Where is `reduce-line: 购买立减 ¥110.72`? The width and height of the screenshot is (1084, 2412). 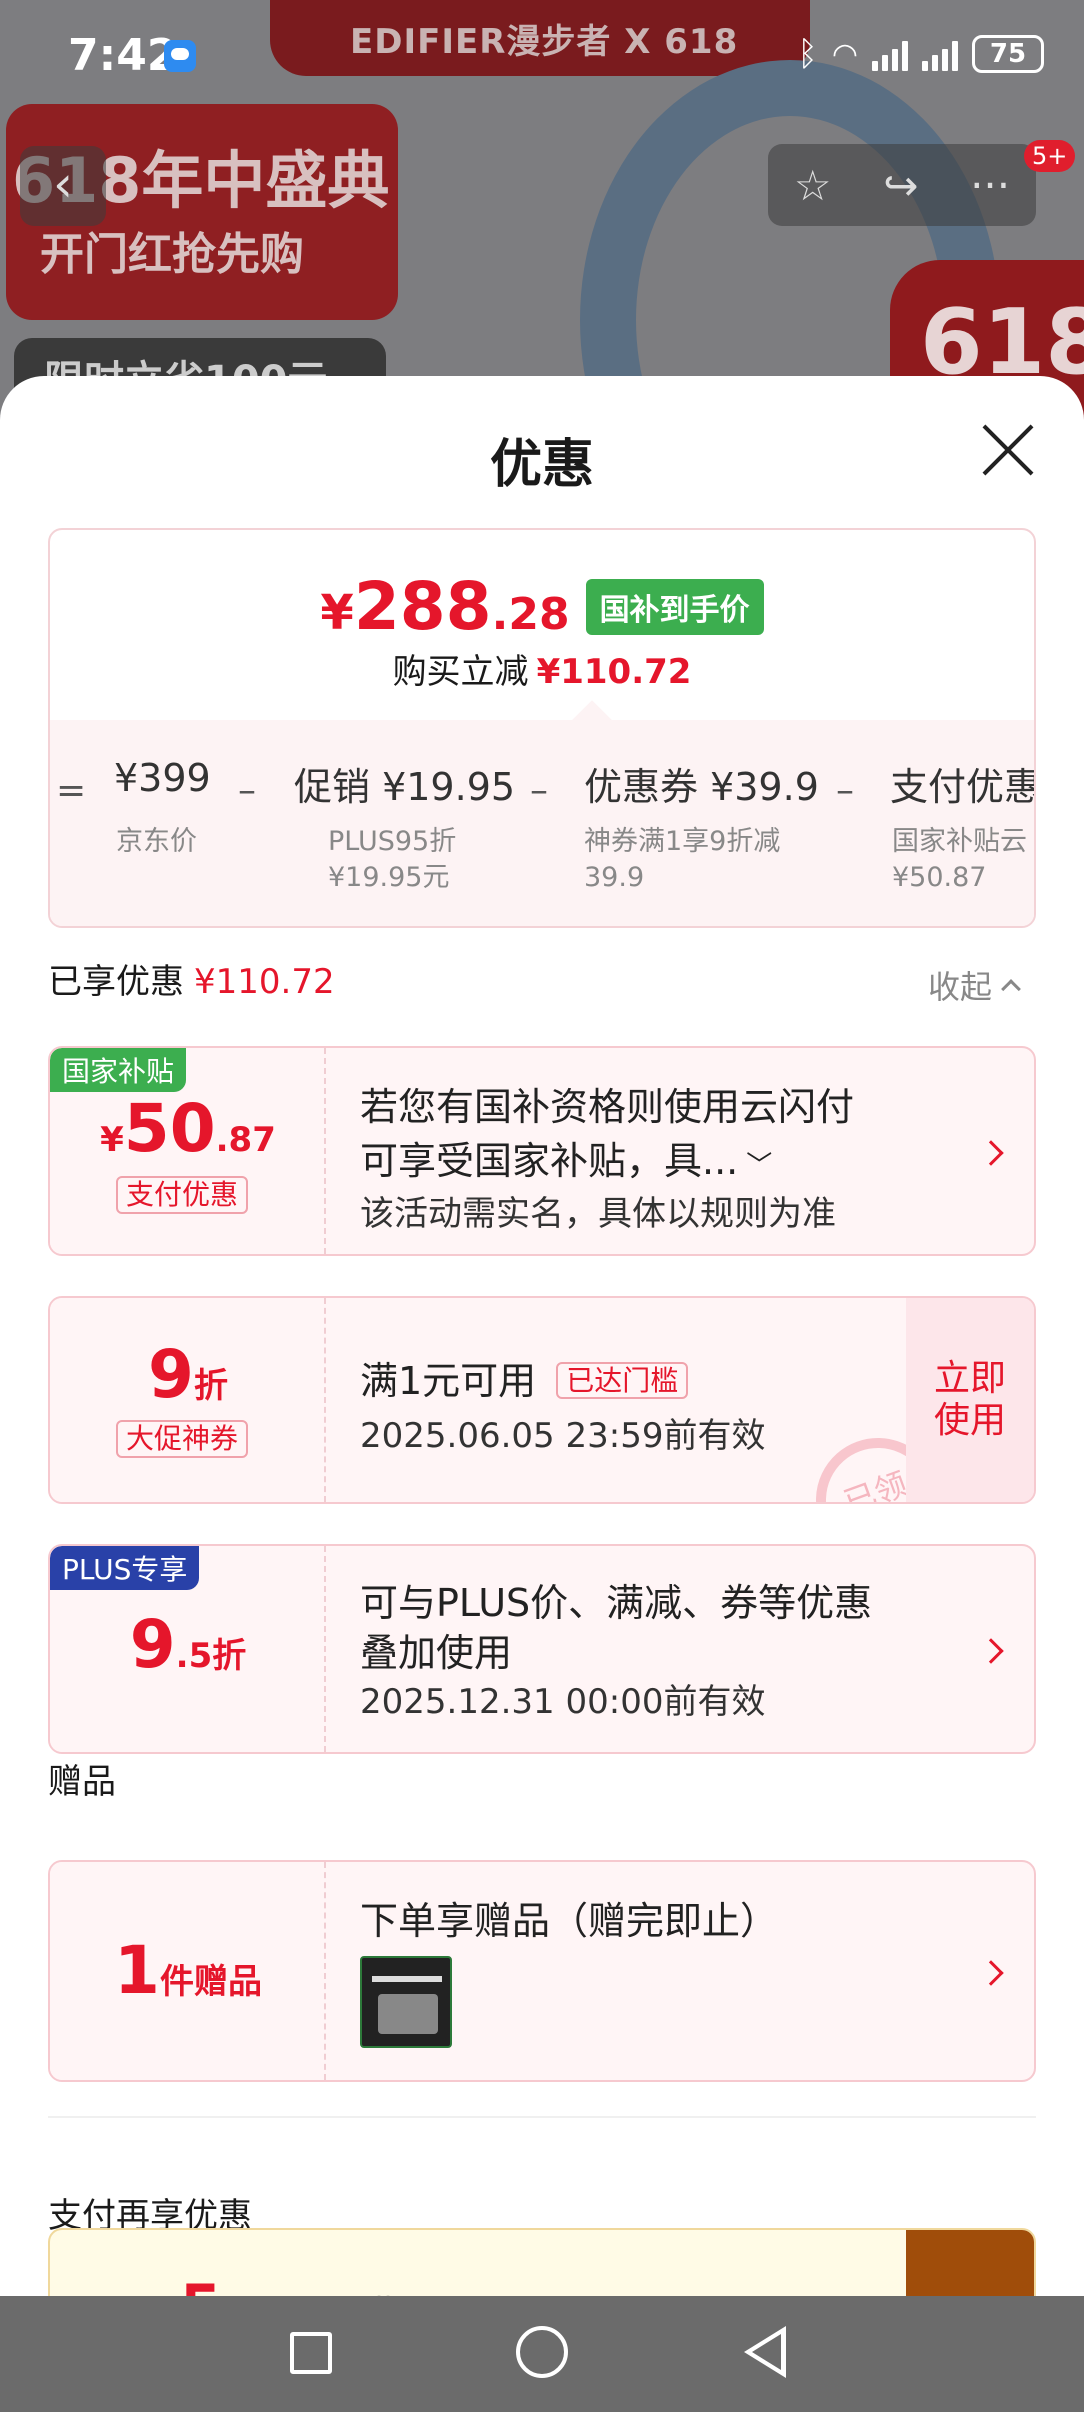 reduce-line: 购买立减 ¥110.72 is located at coordinates (542, 668).